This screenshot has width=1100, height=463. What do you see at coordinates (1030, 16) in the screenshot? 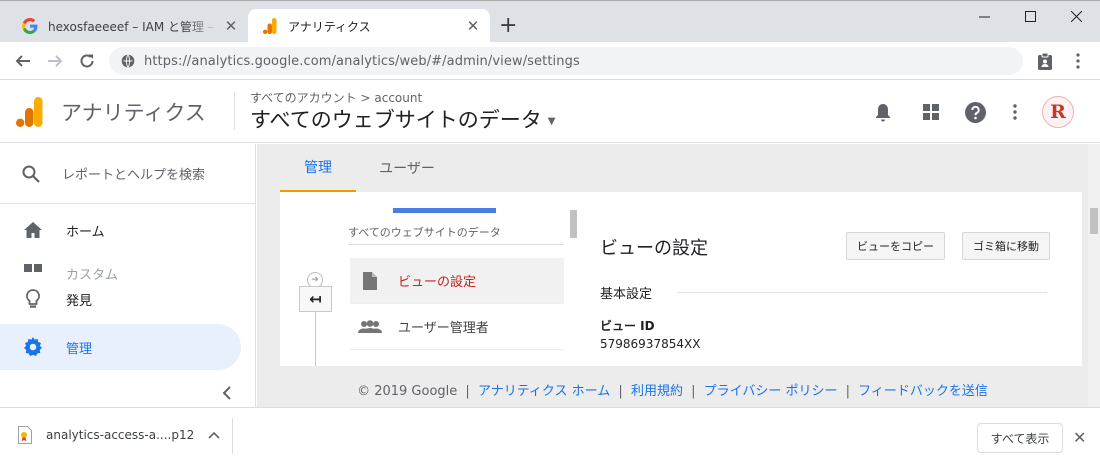
I see `maximize-icon` at bounding box center [1030, 16].